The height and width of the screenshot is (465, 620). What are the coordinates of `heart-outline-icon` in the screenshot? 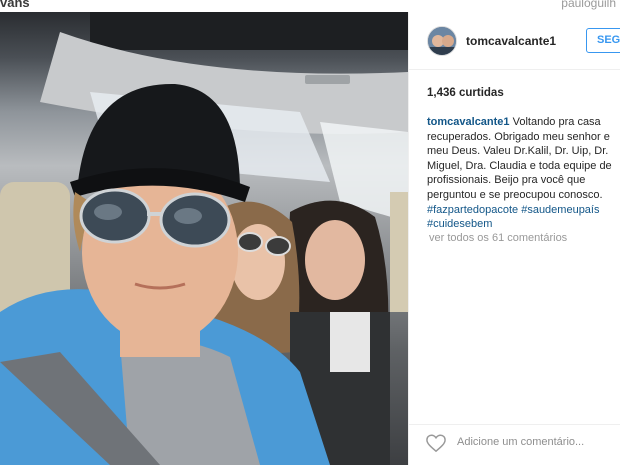 It's located at (436, 443).